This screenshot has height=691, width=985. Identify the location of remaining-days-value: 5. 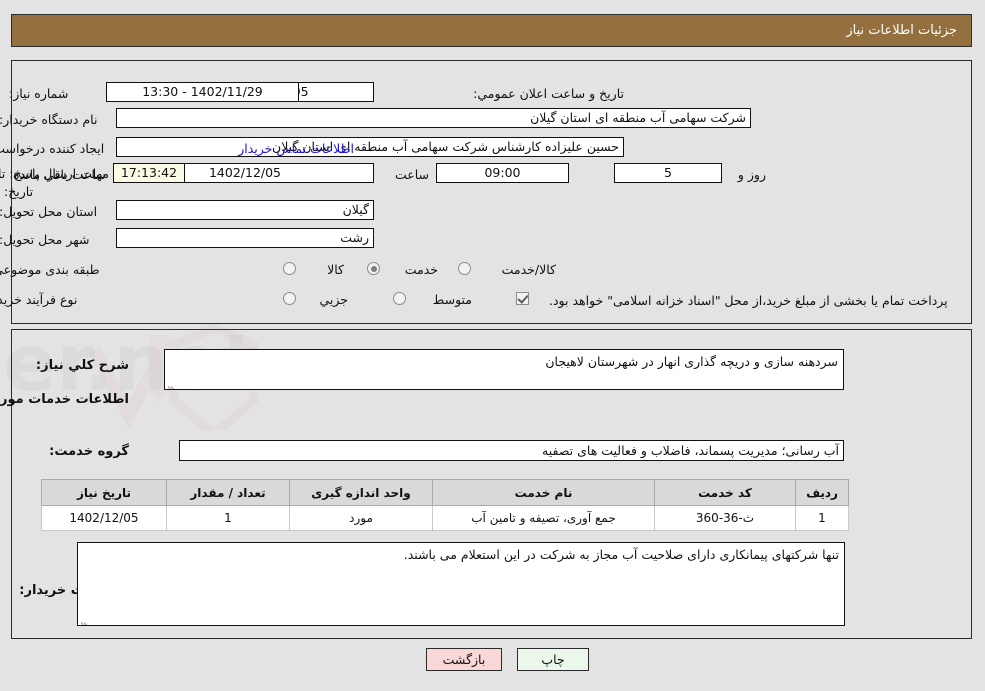
(669, 173).